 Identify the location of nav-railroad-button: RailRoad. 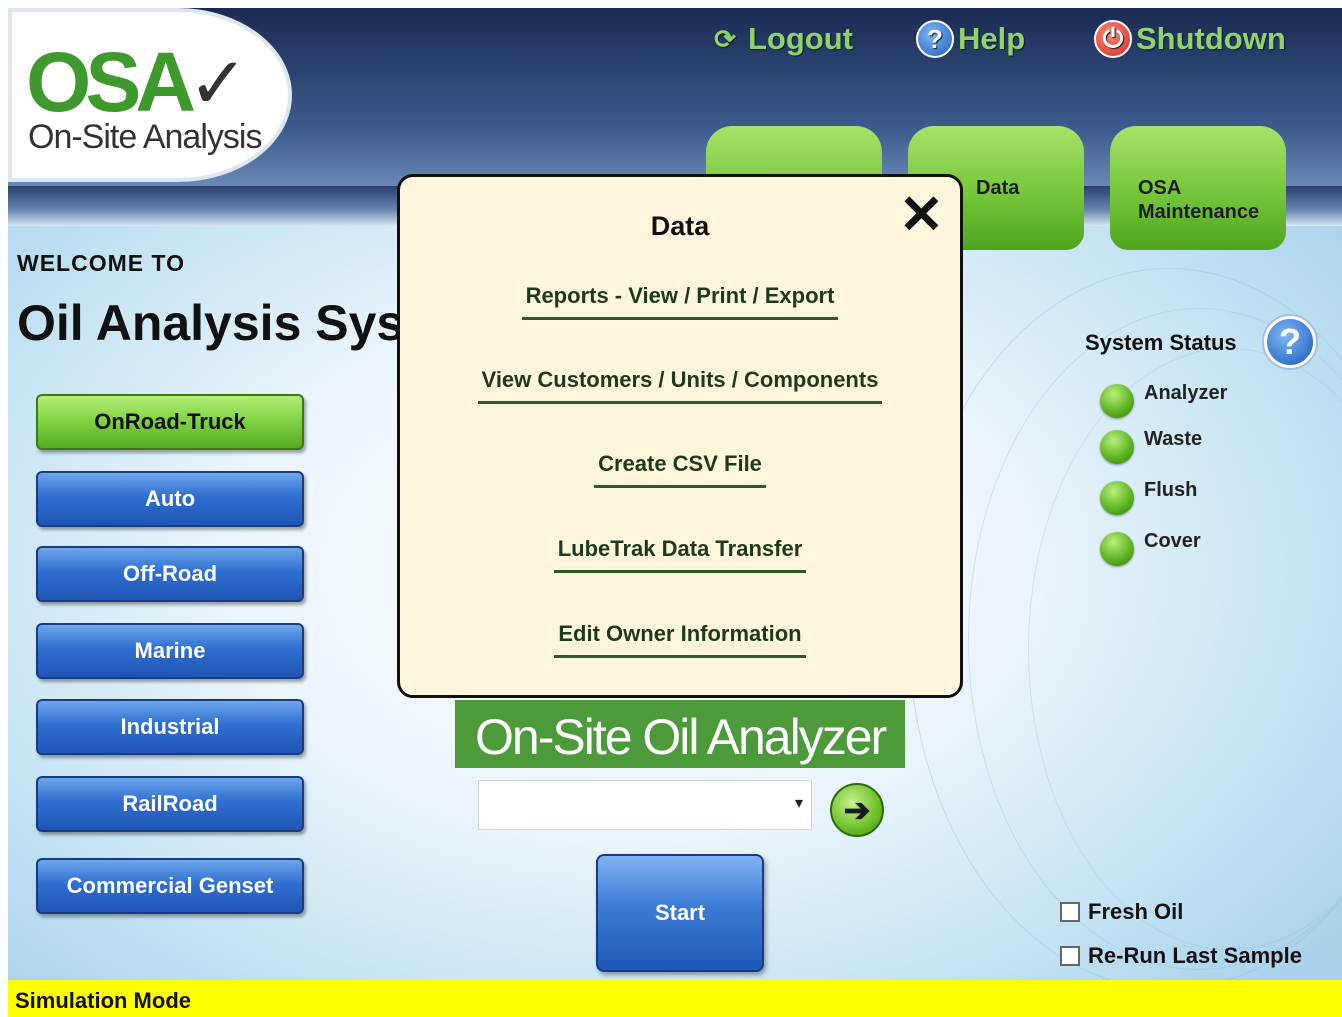
(170, 804).